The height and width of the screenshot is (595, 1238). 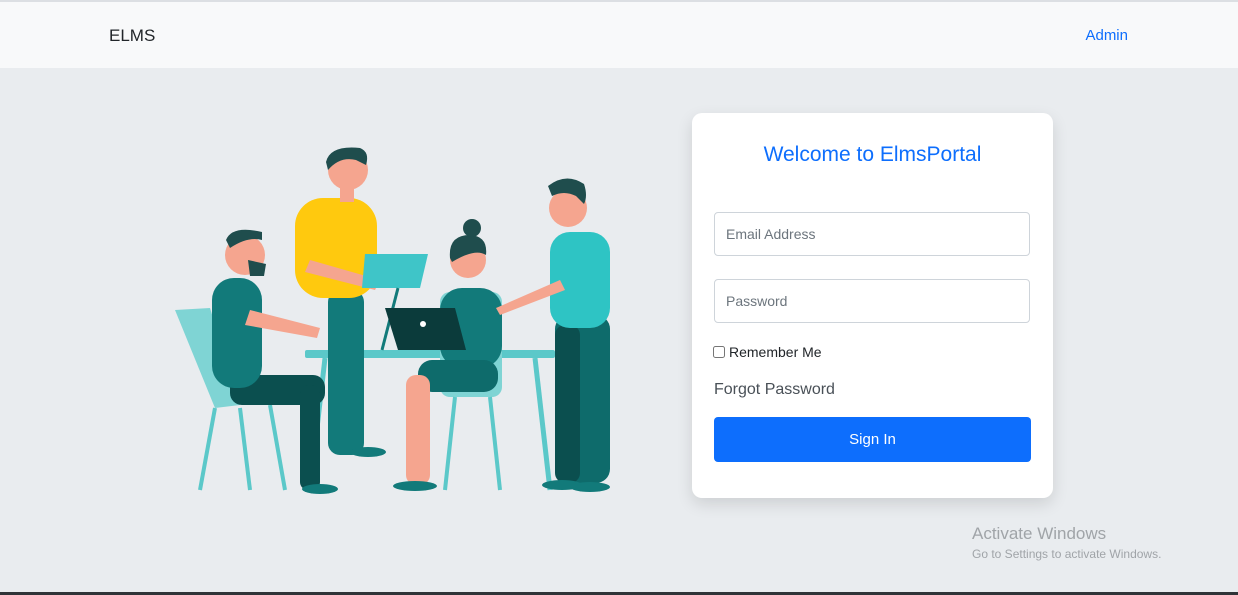 What do you see at coordinates (872, 154) in the screenshot?
I see `login-title: Welcome to ElmsPortal` at bounding box center [872, 154].